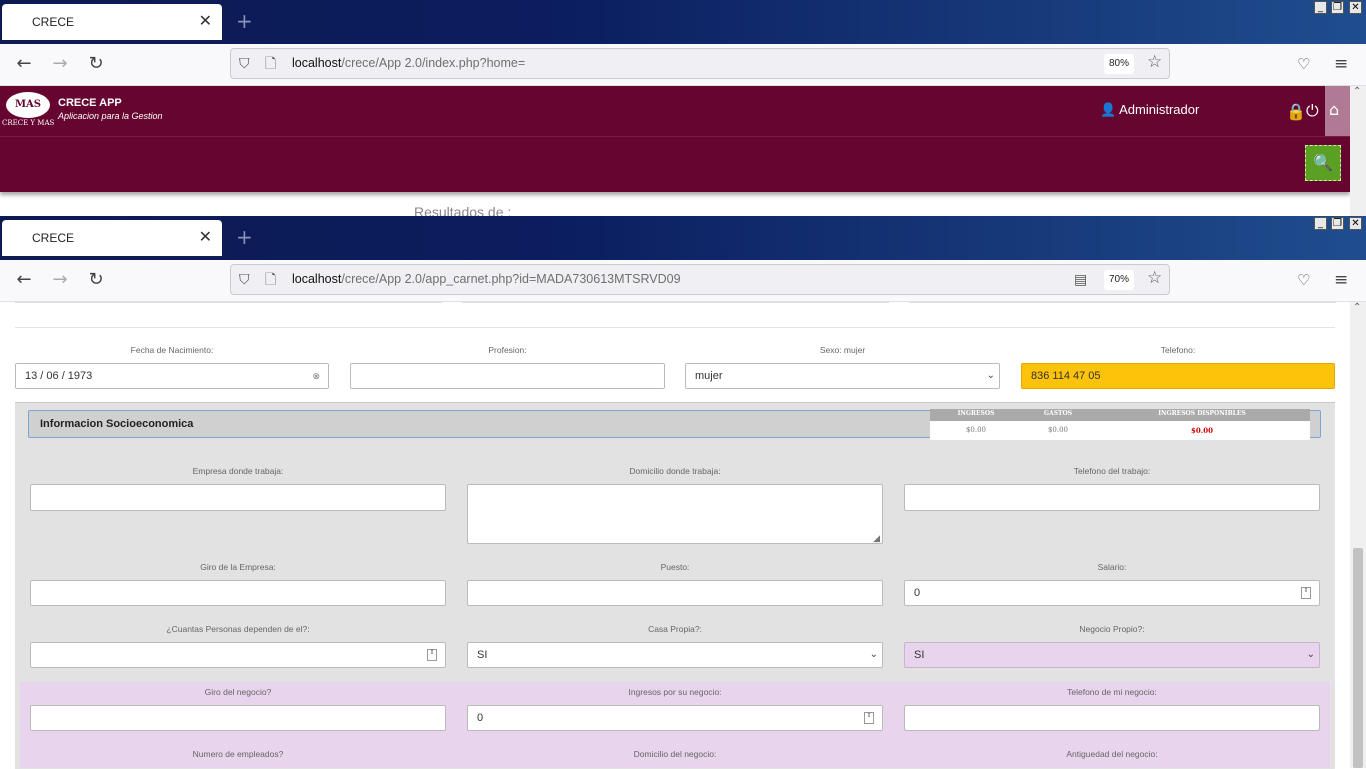 The width and height of the screenshot is (1366, 769). What do you see at coordinates (1358, 151) in the screenshot?
I see `scrollbar: ⌃` at bounding box center [1358, 151].